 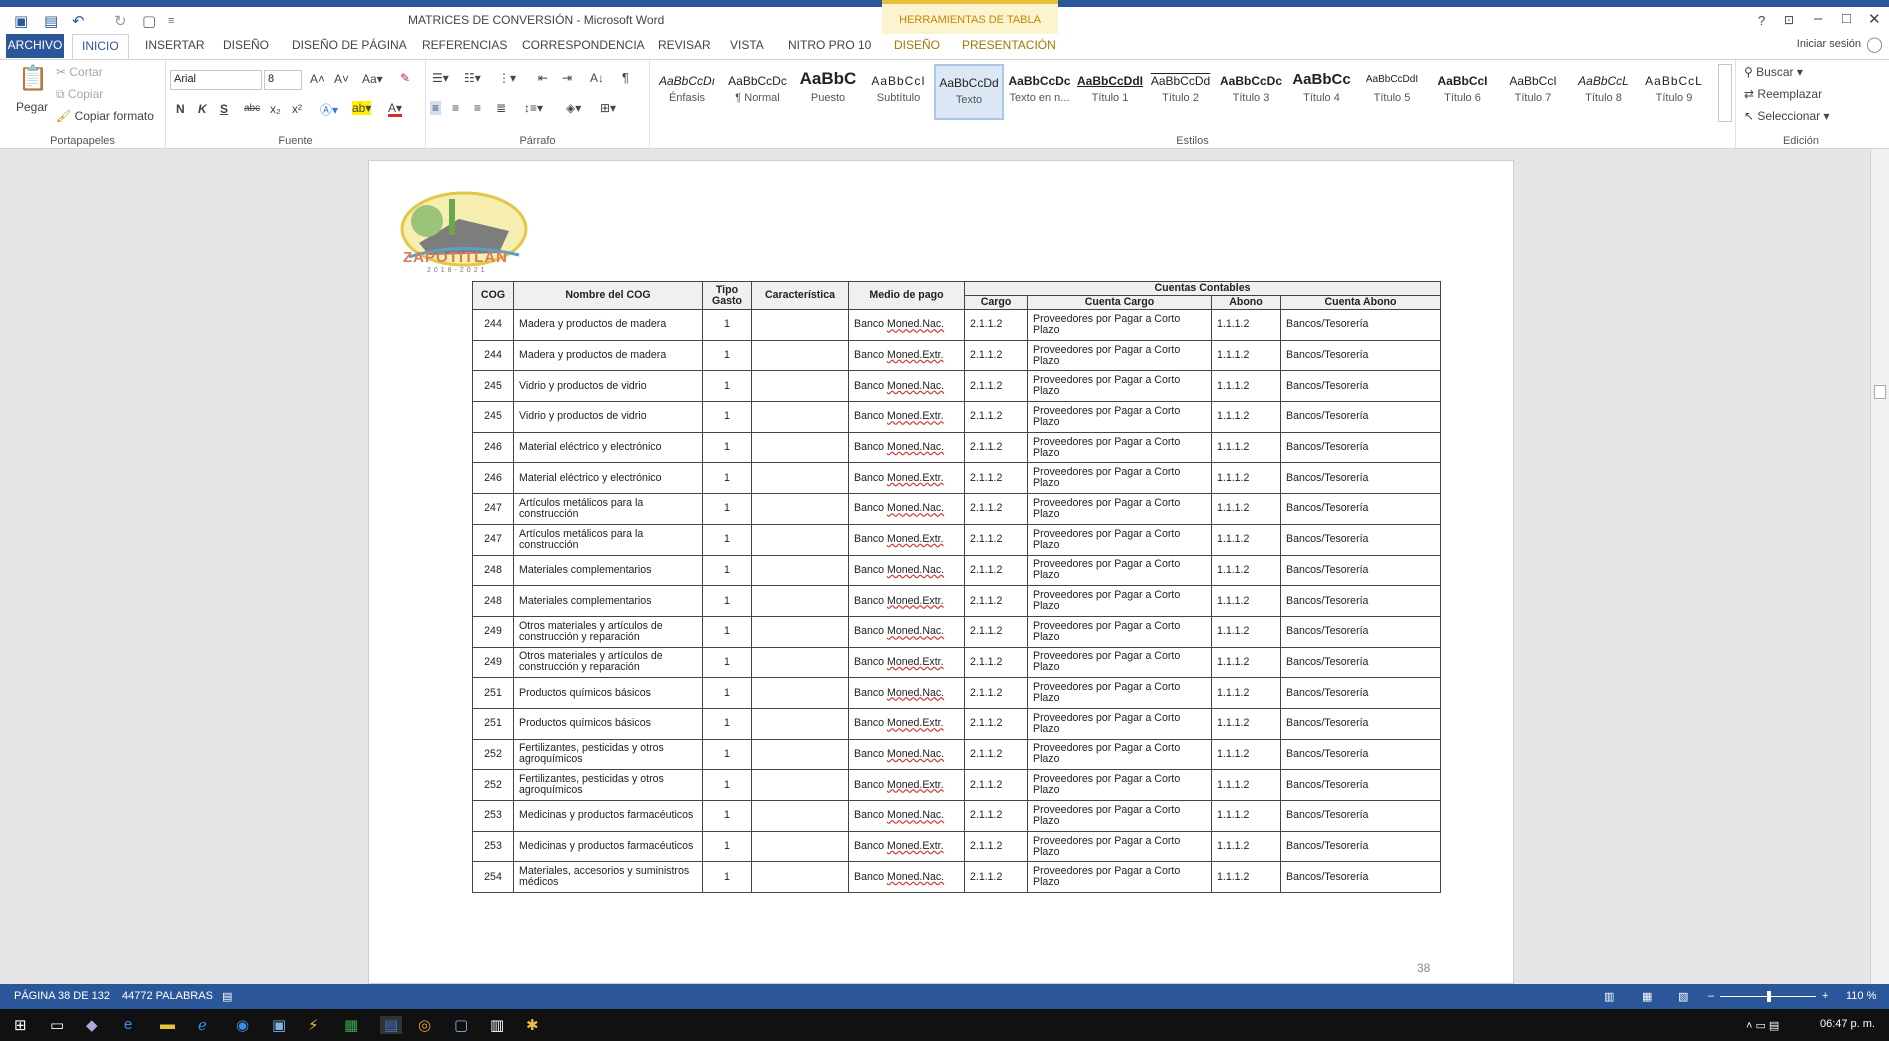 What do you see at coordinates (62, 996) in the screenshot?
I see `page-indicator: PÁGINA 38 DE 132` at bounding box center [62, 996].